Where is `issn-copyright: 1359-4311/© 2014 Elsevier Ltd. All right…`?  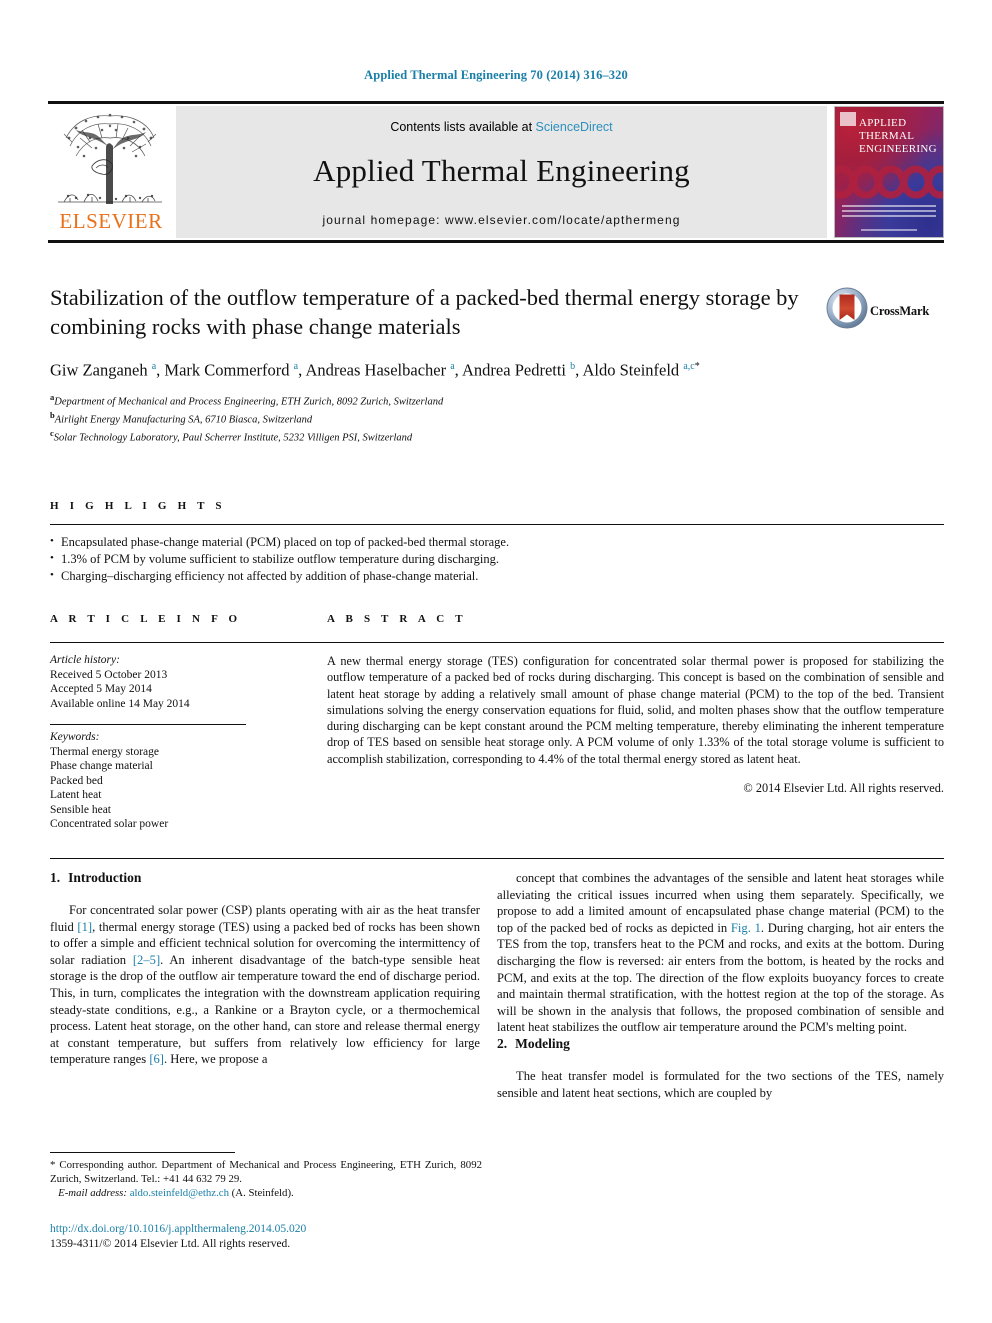 issn-copyright: 1359-4311/© 2014 Elsevier Ltd. All right… is located at coordinates (170, 1244).